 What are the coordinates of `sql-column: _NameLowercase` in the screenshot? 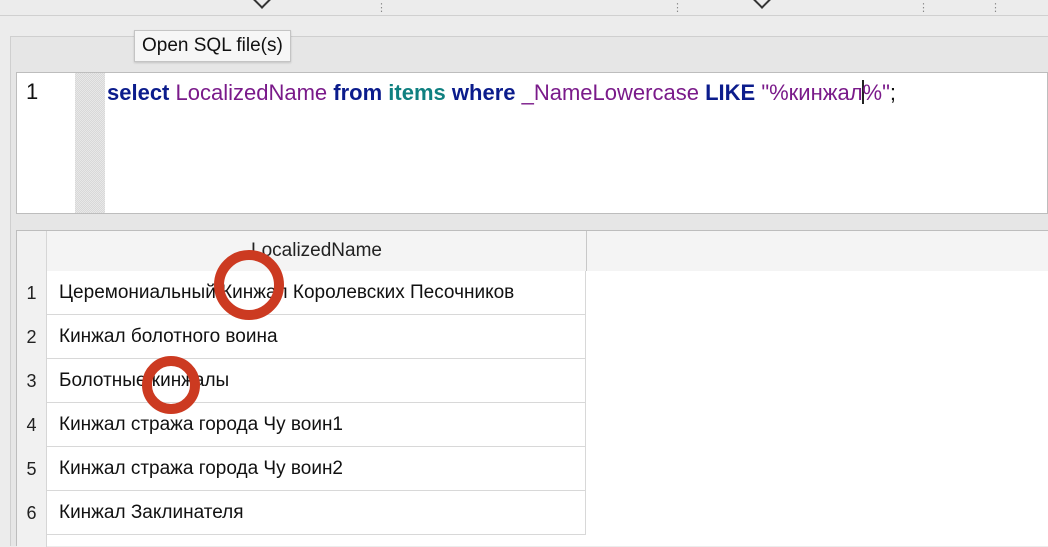 It's located at (610, 92).